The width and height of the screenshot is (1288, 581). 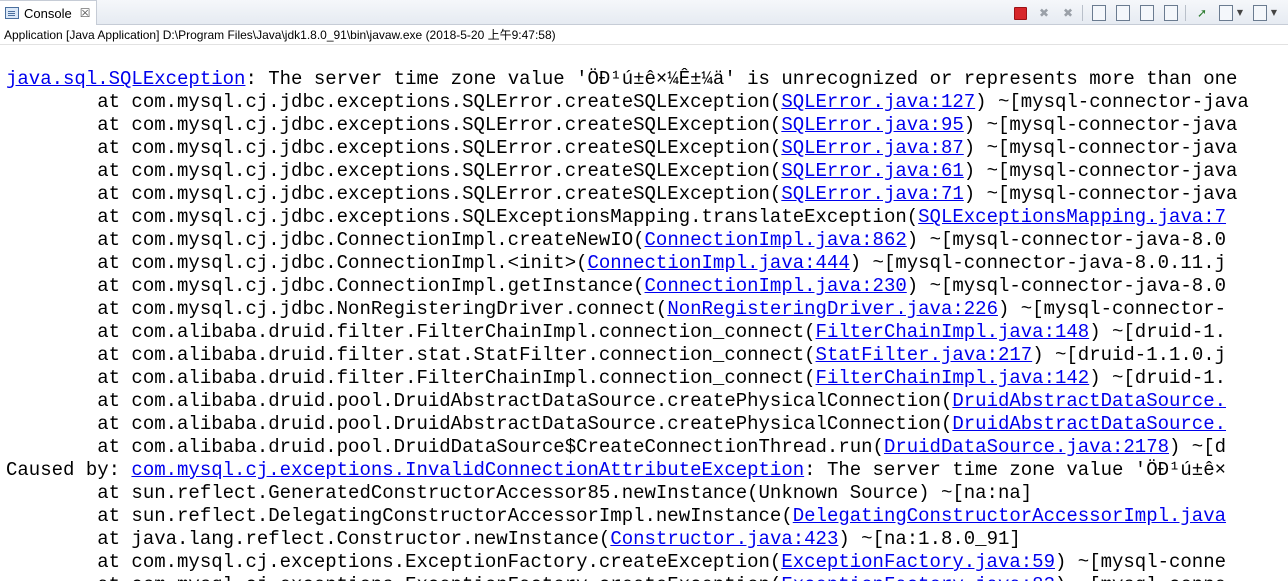 What do you see at coordinates (953, 378) in the screenshot?
I see `stack-trace-link: FilterChainImpl.java:142` at bounding box center [953, 378].